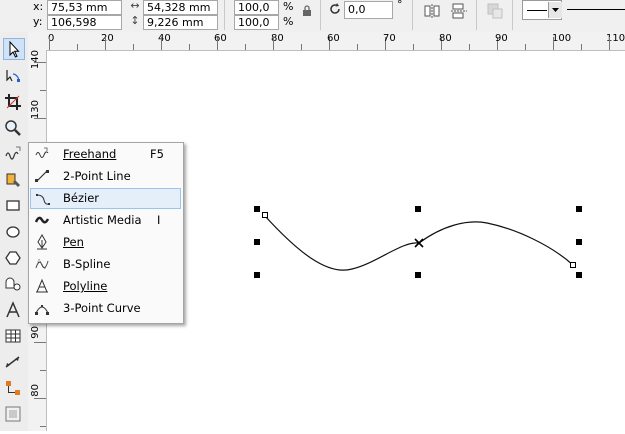 The image size is (625, 434). I want to click on pen-icon, so click(42, 241).